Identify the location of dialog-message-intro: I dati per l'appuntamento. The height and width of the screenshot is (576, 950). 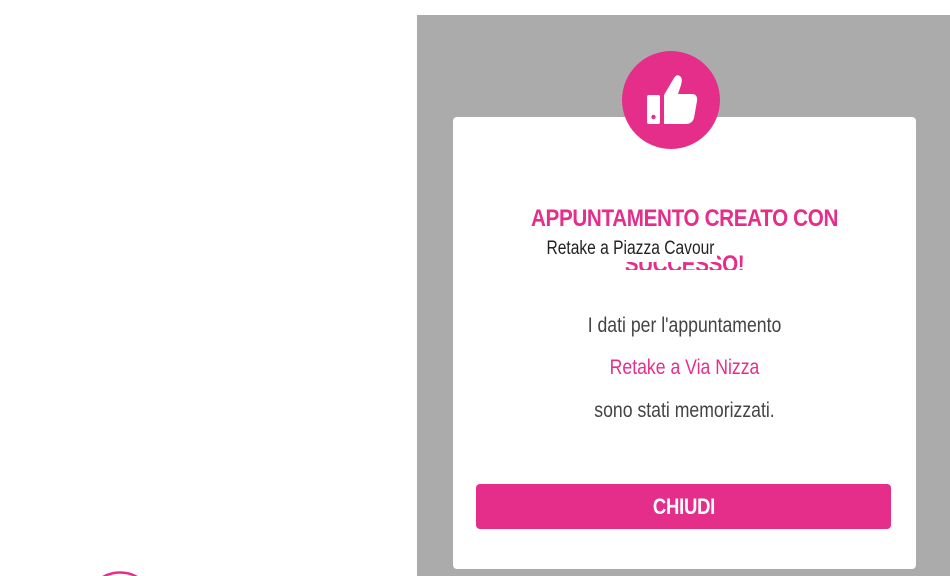
(684, 325).